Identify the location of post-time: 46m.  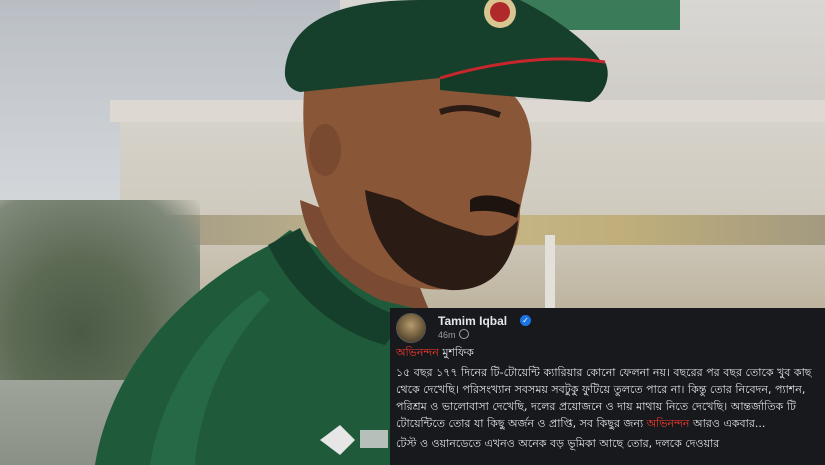
(447, 335).